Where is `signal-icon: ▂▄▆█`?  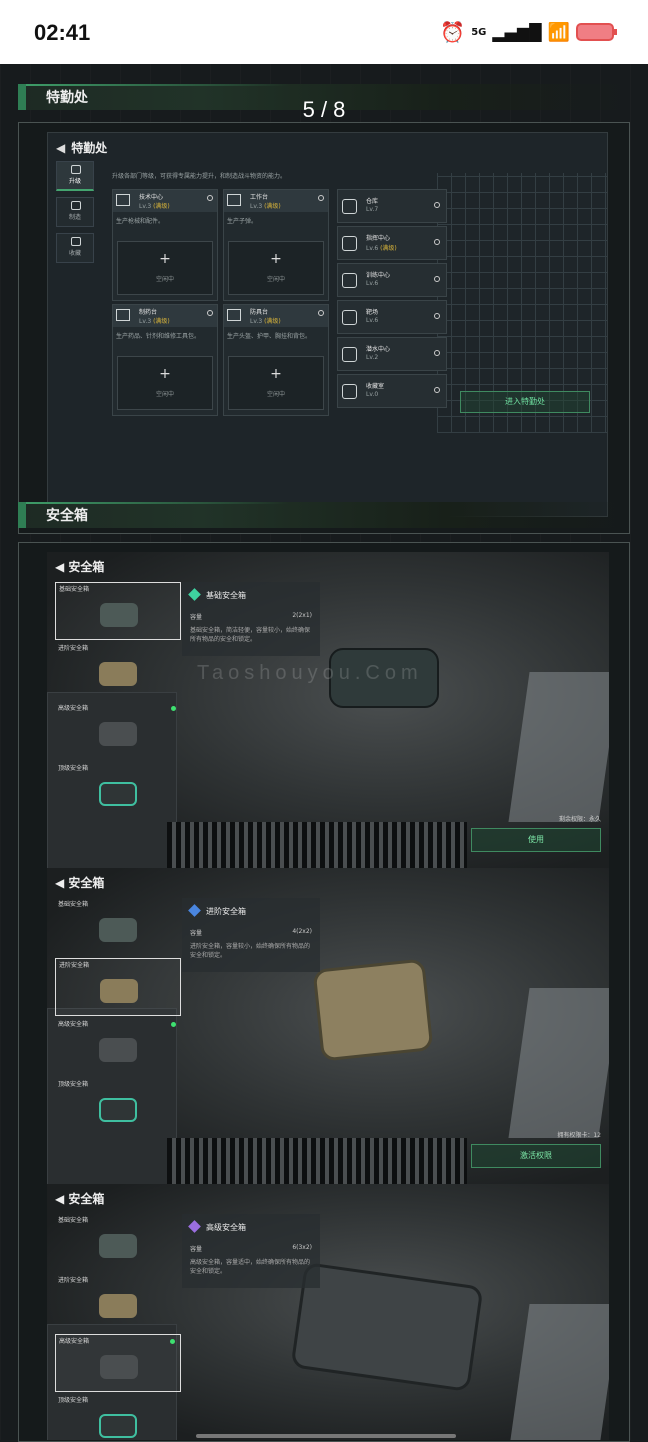 signal-icon: ▂▄▆█ is located at coordinates (517, 32).